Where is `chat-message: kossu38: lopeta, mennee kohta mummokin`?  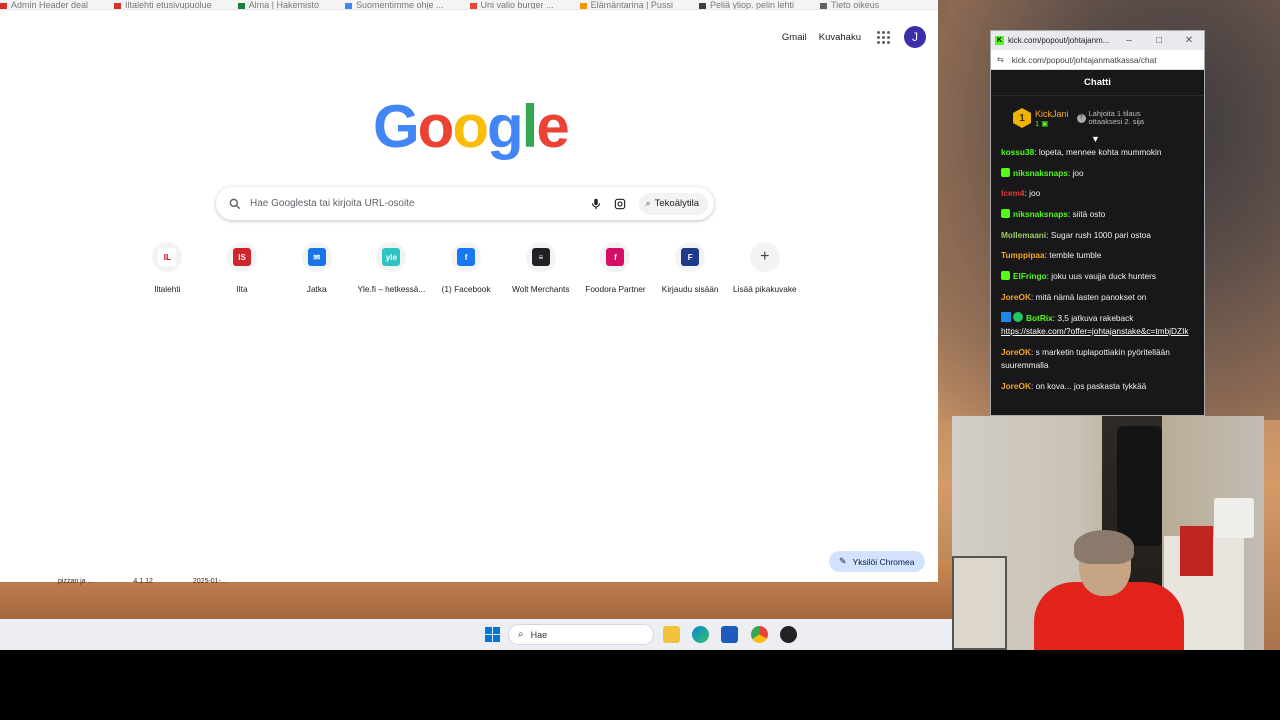
chat-message: kossu38: lopeta, mennee kohta mummokin is located at coordinates (1081, 152).